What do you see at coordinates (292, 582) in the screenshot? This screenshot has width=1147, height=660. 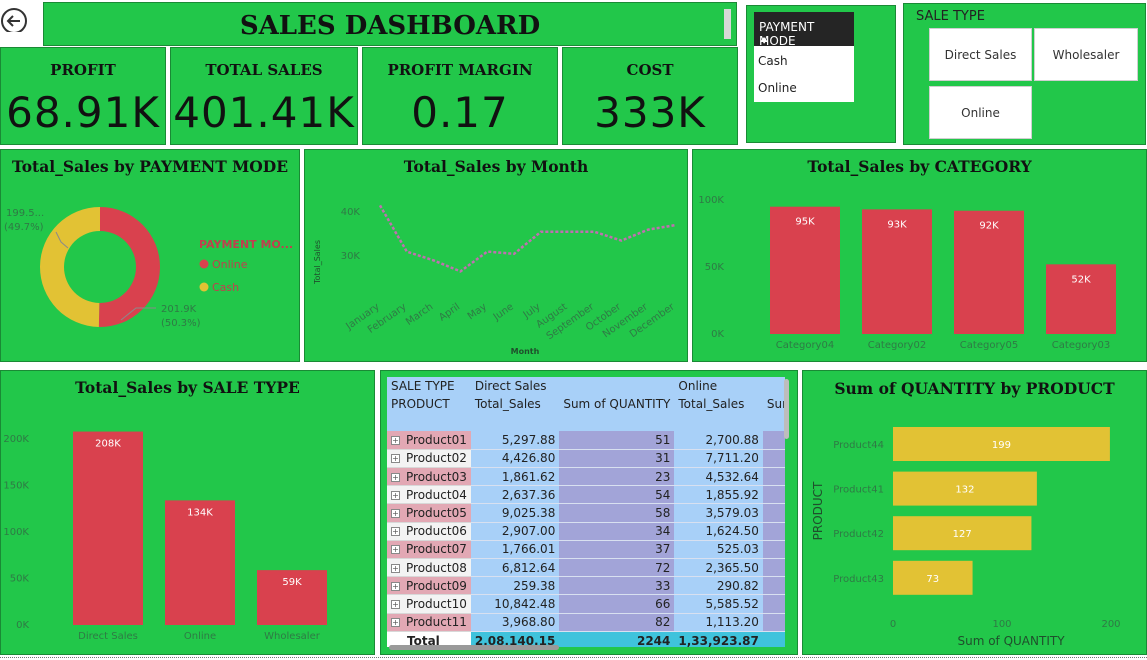 I see `data-label: 59K` at bounding box center [292, 582].